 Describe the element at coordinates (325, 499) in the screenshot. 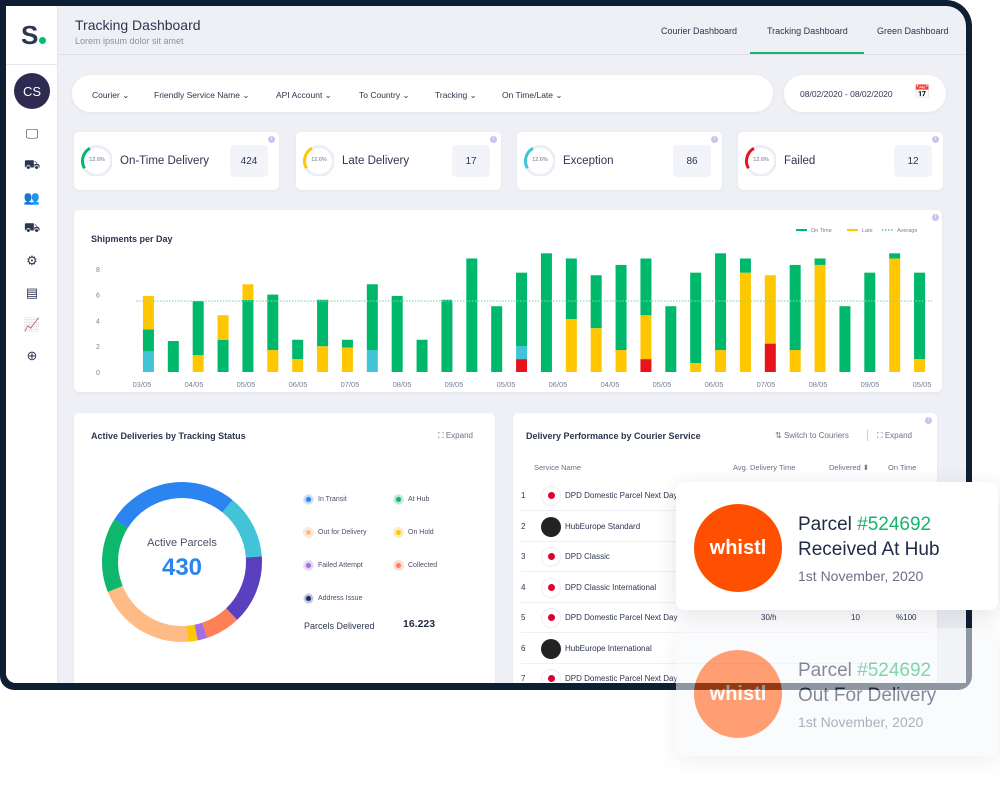

I see `legend-item: In Transit` at that location.